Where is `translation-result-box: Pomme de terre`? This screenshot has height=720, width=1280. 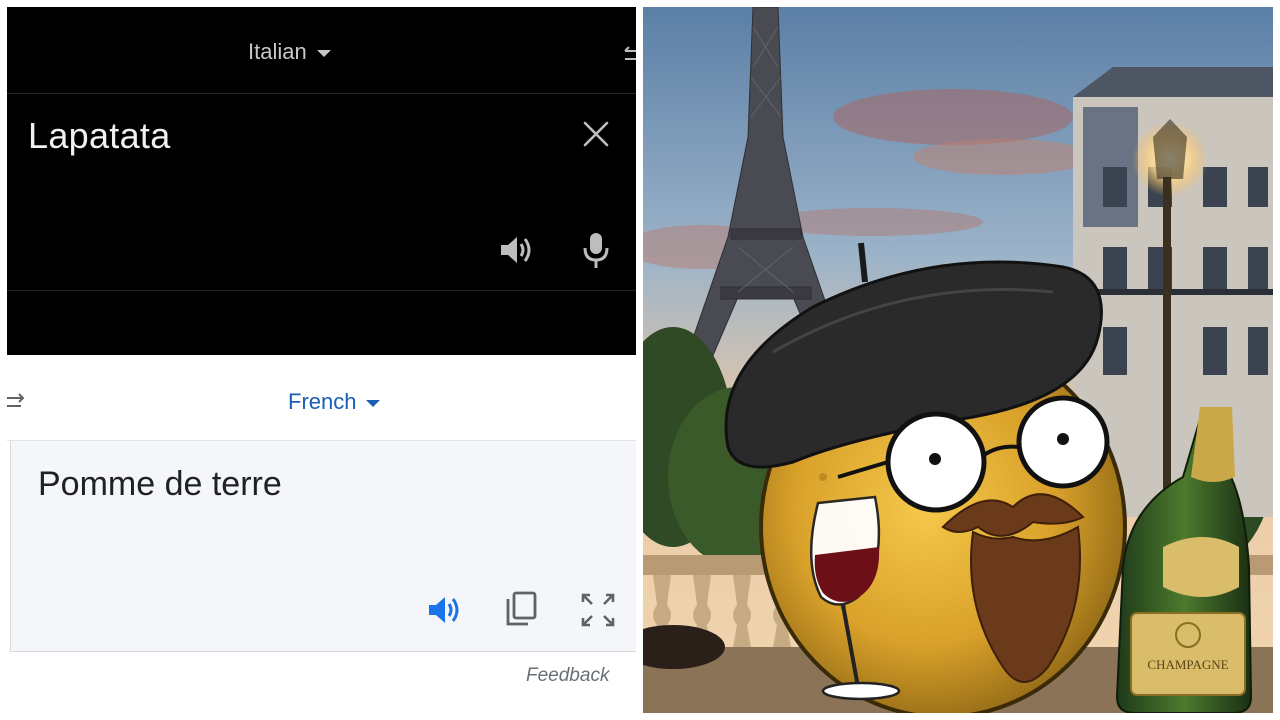
translation-result-box: Pomme de terre is located at coordinates (323, 546).